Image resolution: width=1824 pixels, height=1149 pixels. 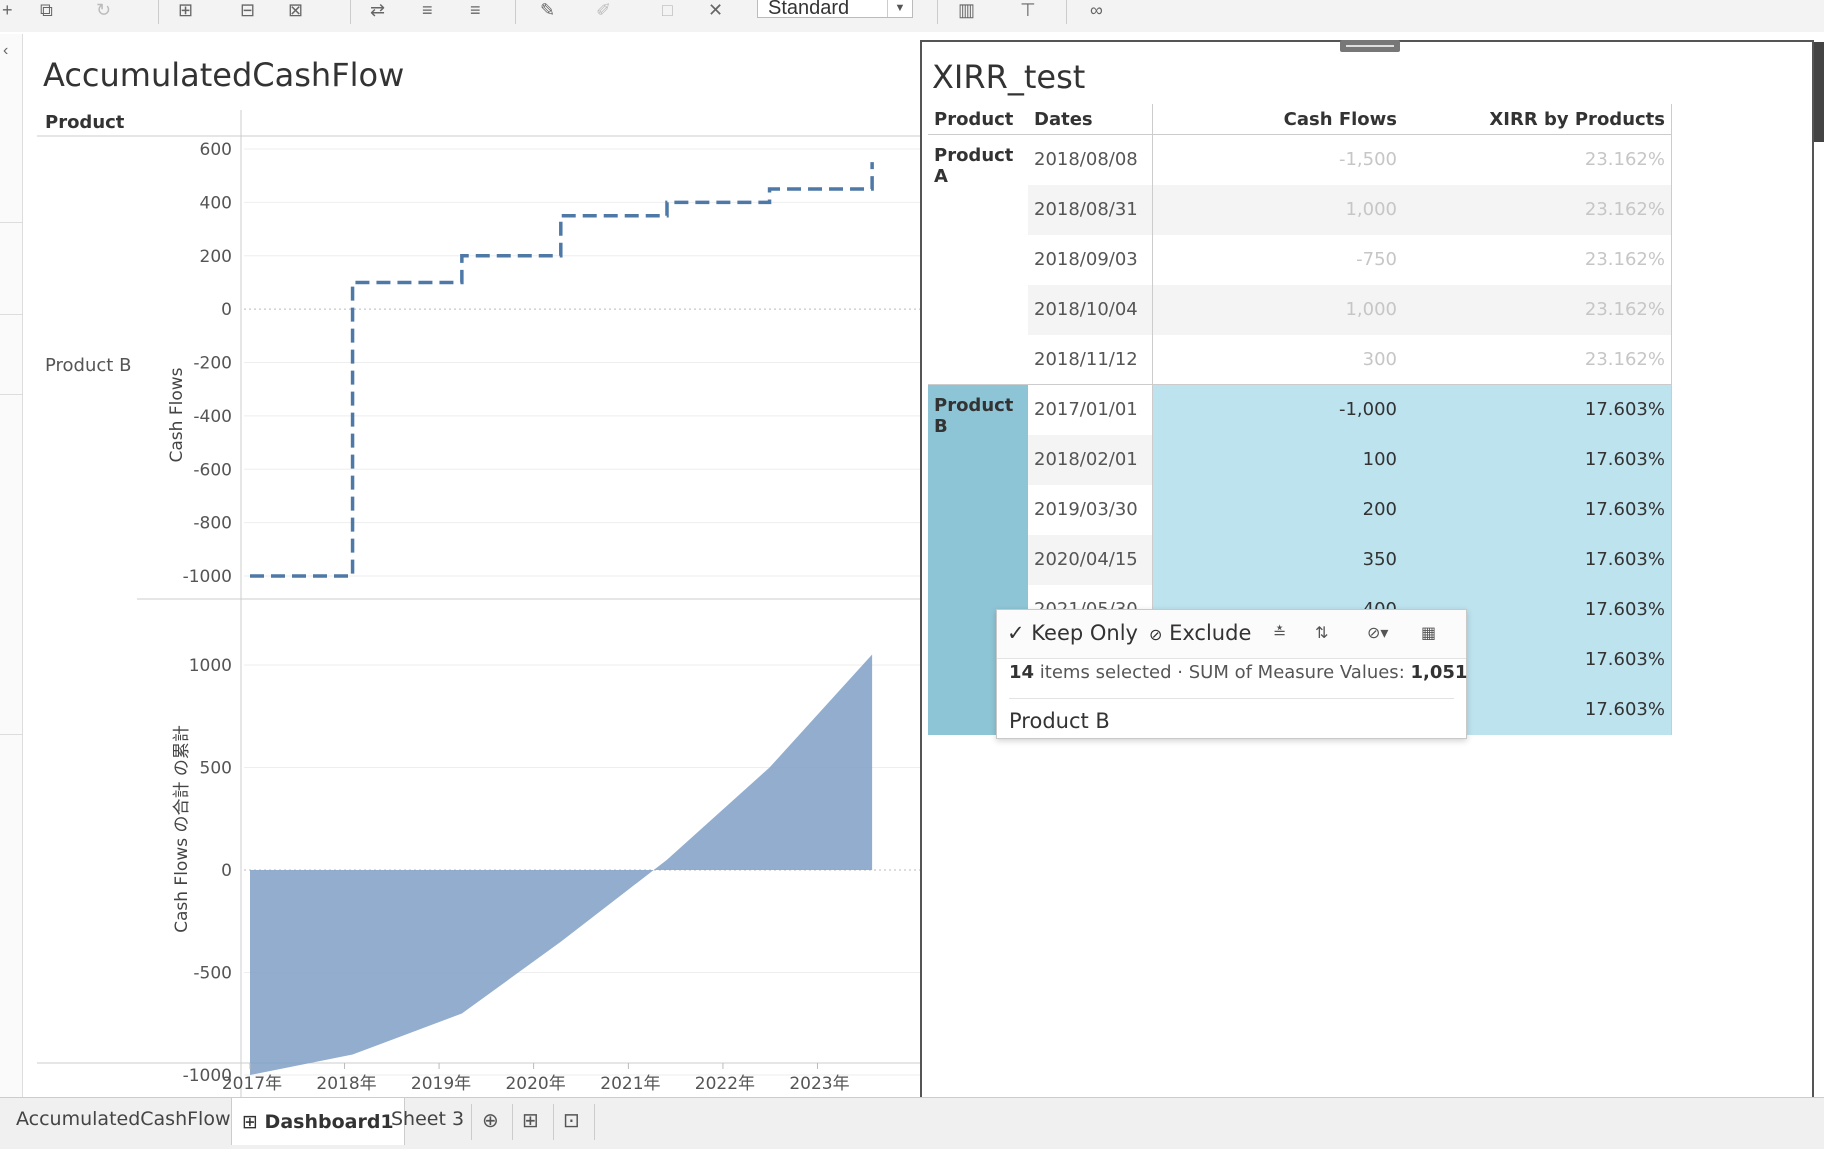 I want to click on date-cell: 2018/09/03, so click(x=1090, y=259).